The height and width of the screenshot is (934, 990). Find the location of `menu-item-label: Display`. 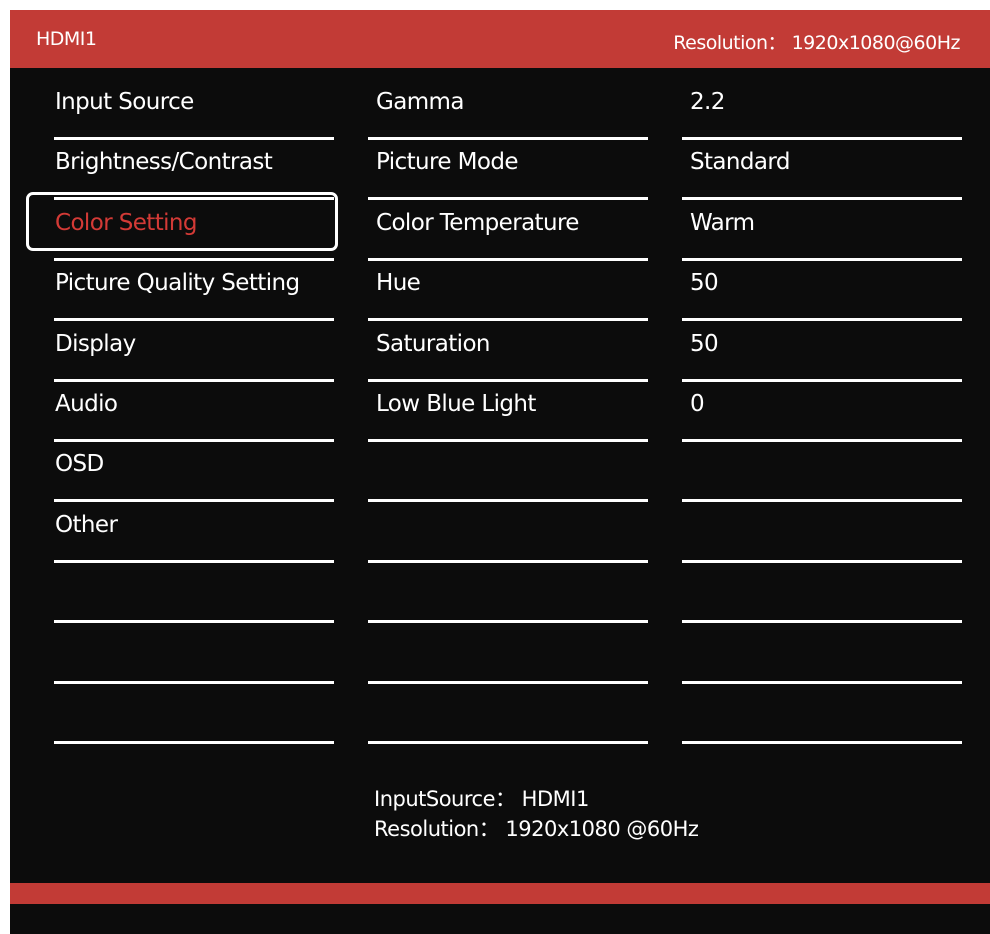

menu-item-label: Display is located at coordinates (95, 343).